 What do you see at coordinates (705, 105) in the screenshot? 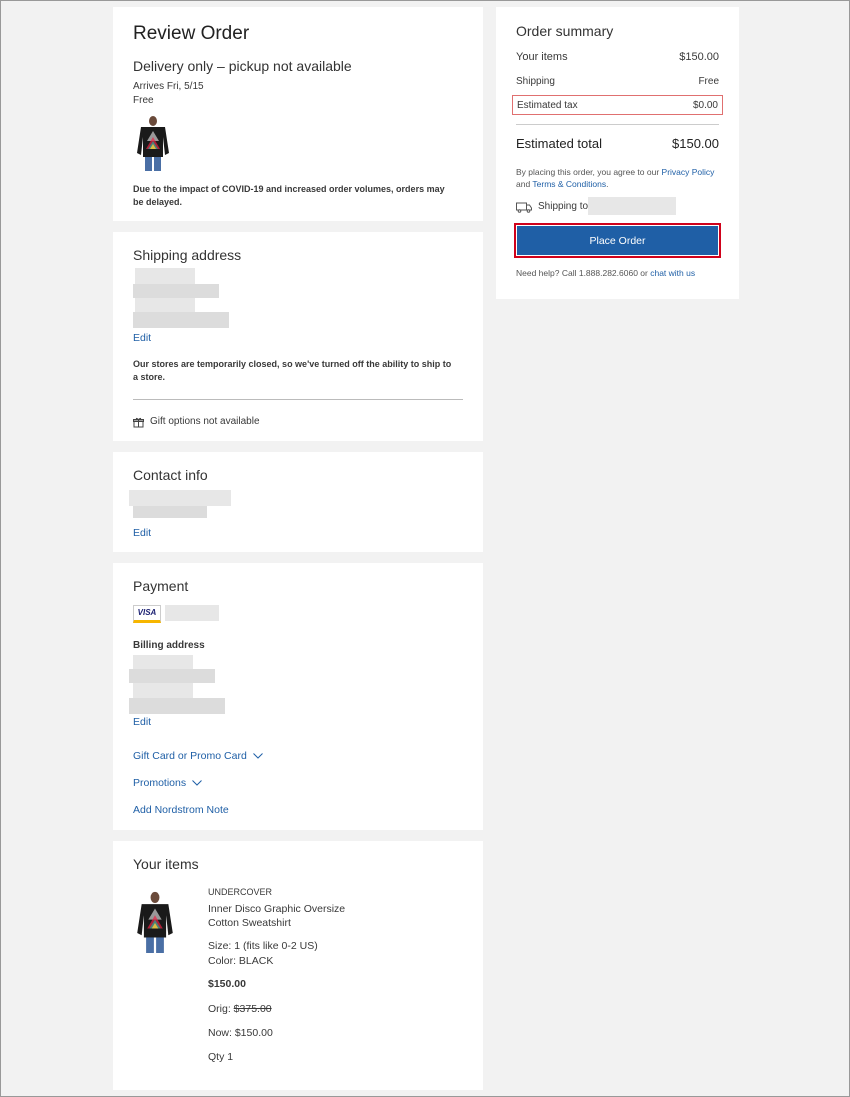
I see `tax-value: $0.00` at bounding box center [705, 105].